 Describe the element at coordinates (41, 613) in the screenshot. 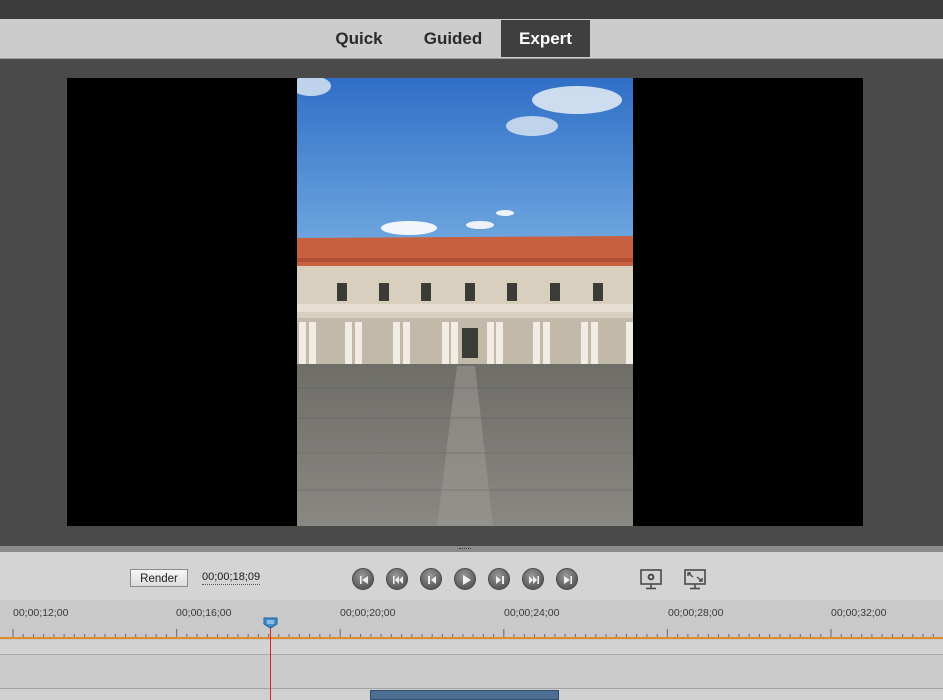

I see `ruler-label: 00;00;12;00` at that location.